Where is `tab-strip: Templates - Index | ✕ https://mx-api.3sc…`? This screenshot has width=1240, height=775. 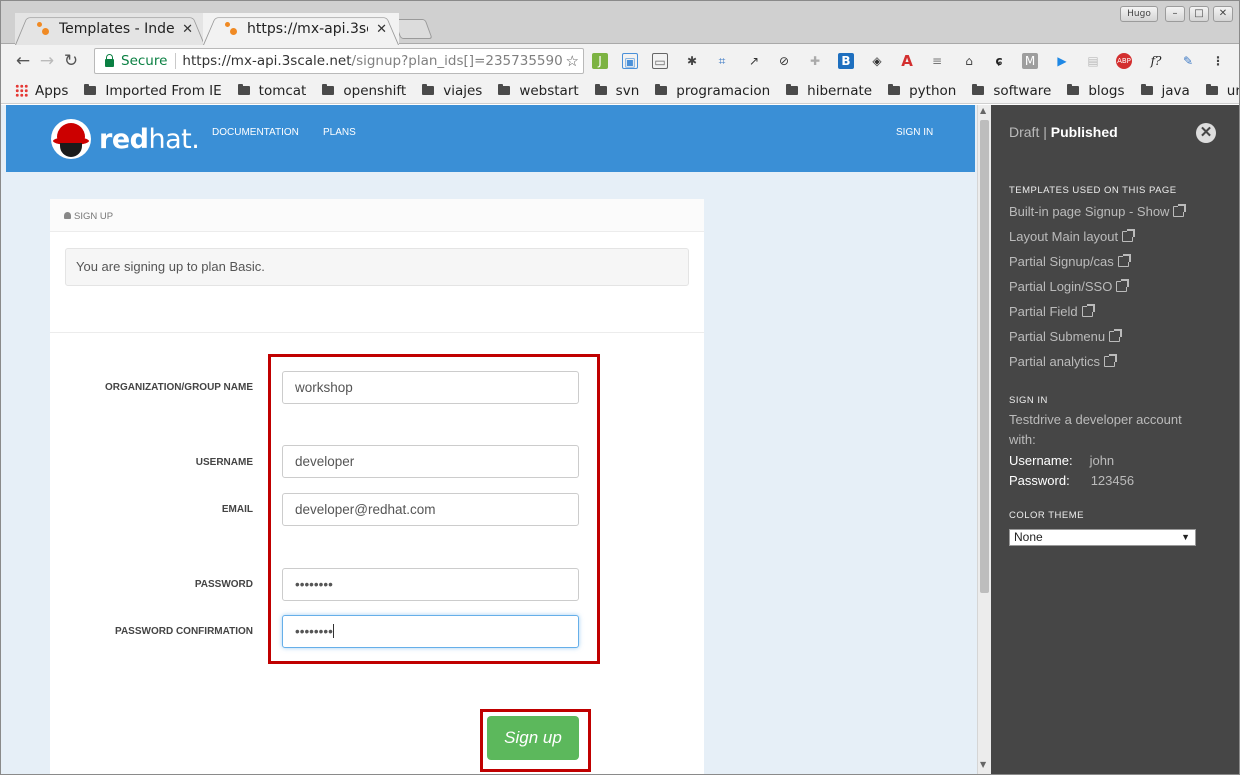 tab-strip: Templates - Index | ✕ https://mx-api.3sc… is located at coordinates (620, 23).